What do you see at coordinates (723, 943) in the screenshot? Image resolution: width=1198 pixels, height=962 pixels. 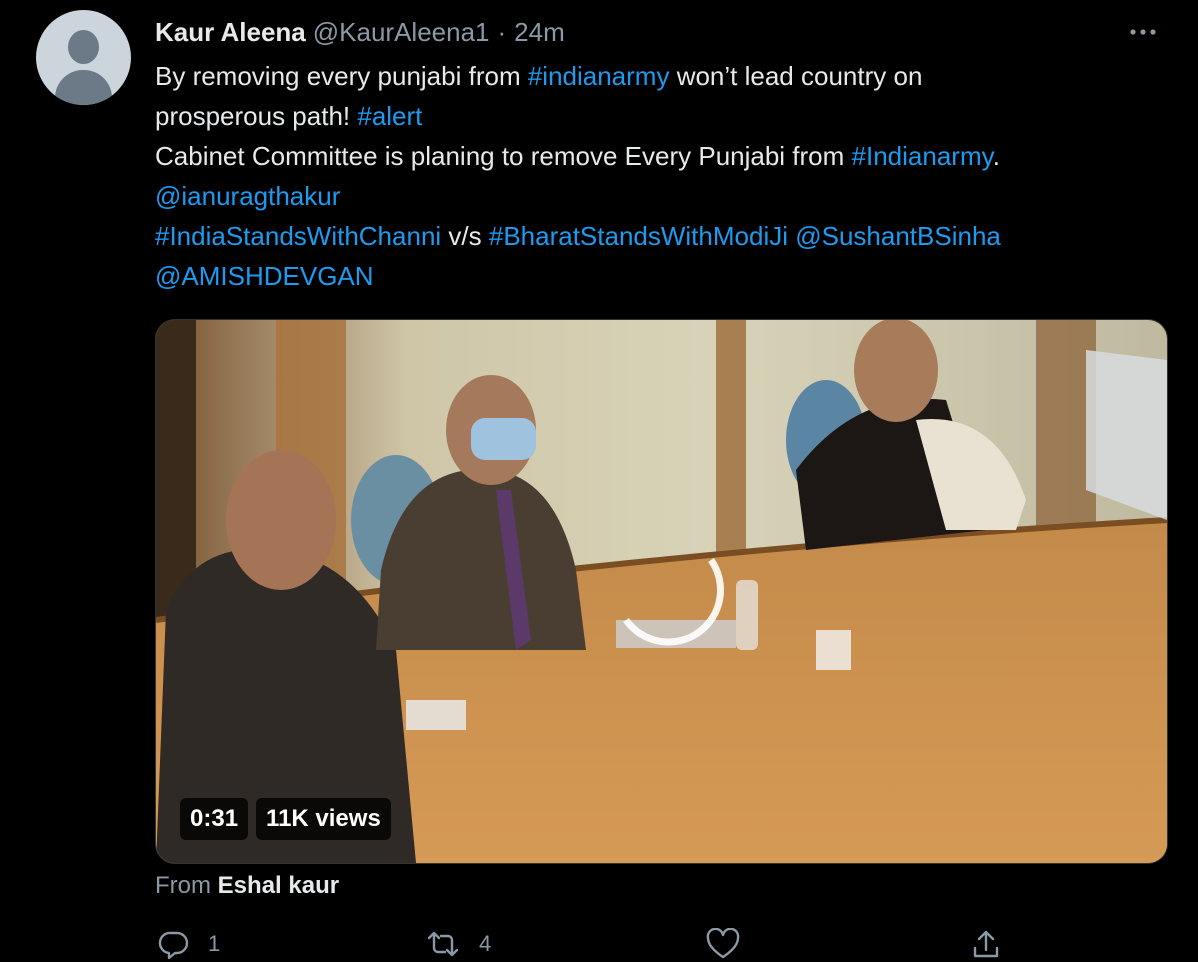 I see `like-icon` at bounding box center [723, 943].